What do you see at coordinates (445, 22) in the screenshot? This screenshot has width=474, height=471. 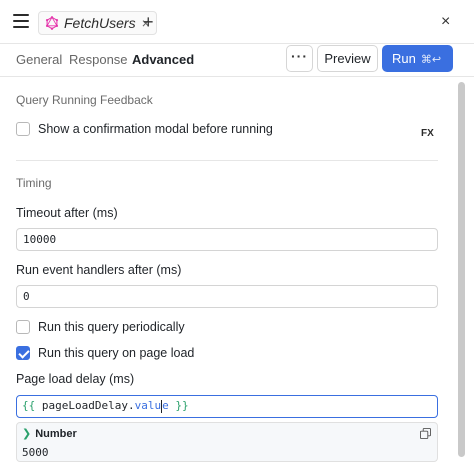 I see `close-panel-icon: ×` at bounding box center [445, 22].